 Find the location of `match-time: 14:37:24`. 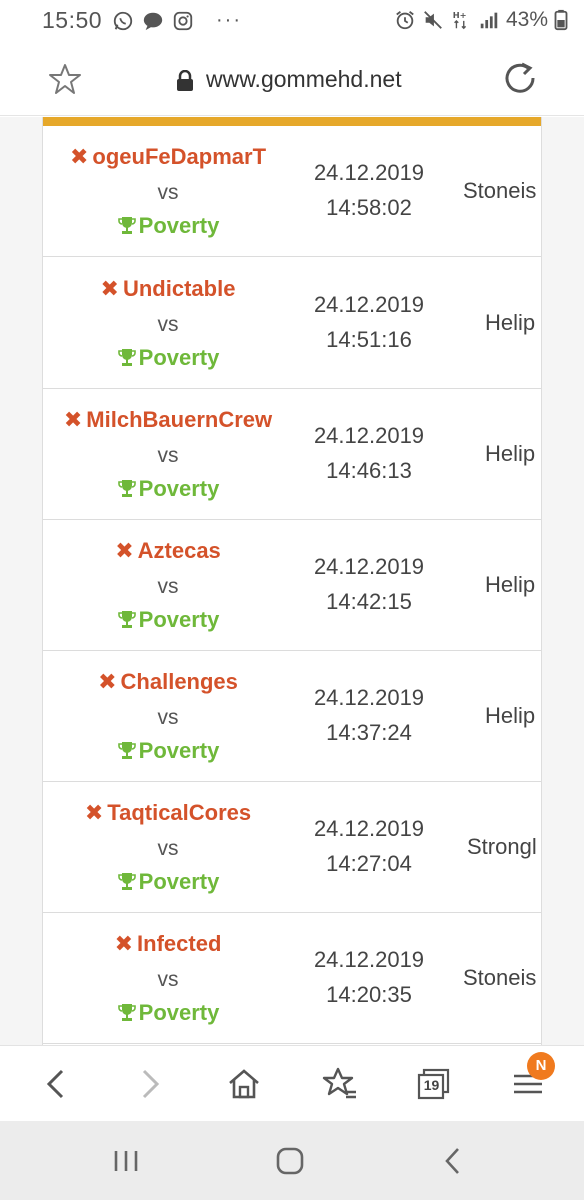

match-time: 14:37:24 is located at coordinates (369, 732).